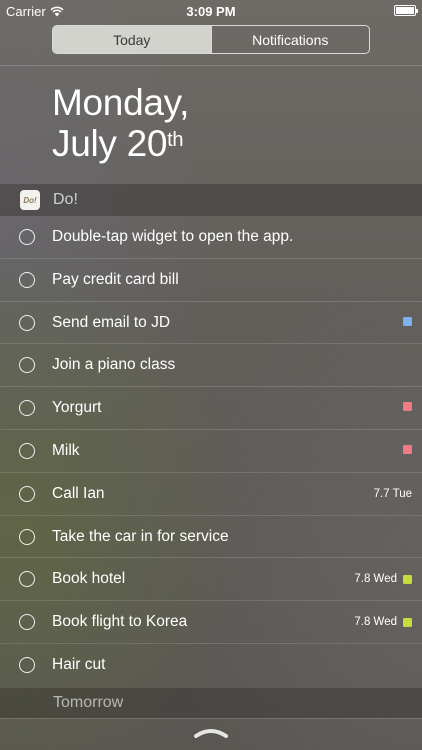 Image resolution: width=422 pixels, height=750 pixels. What do you see at coordinates (66, 450) in the screenshot?
I see `task-label: Milk` at bounding box center [66, 450].